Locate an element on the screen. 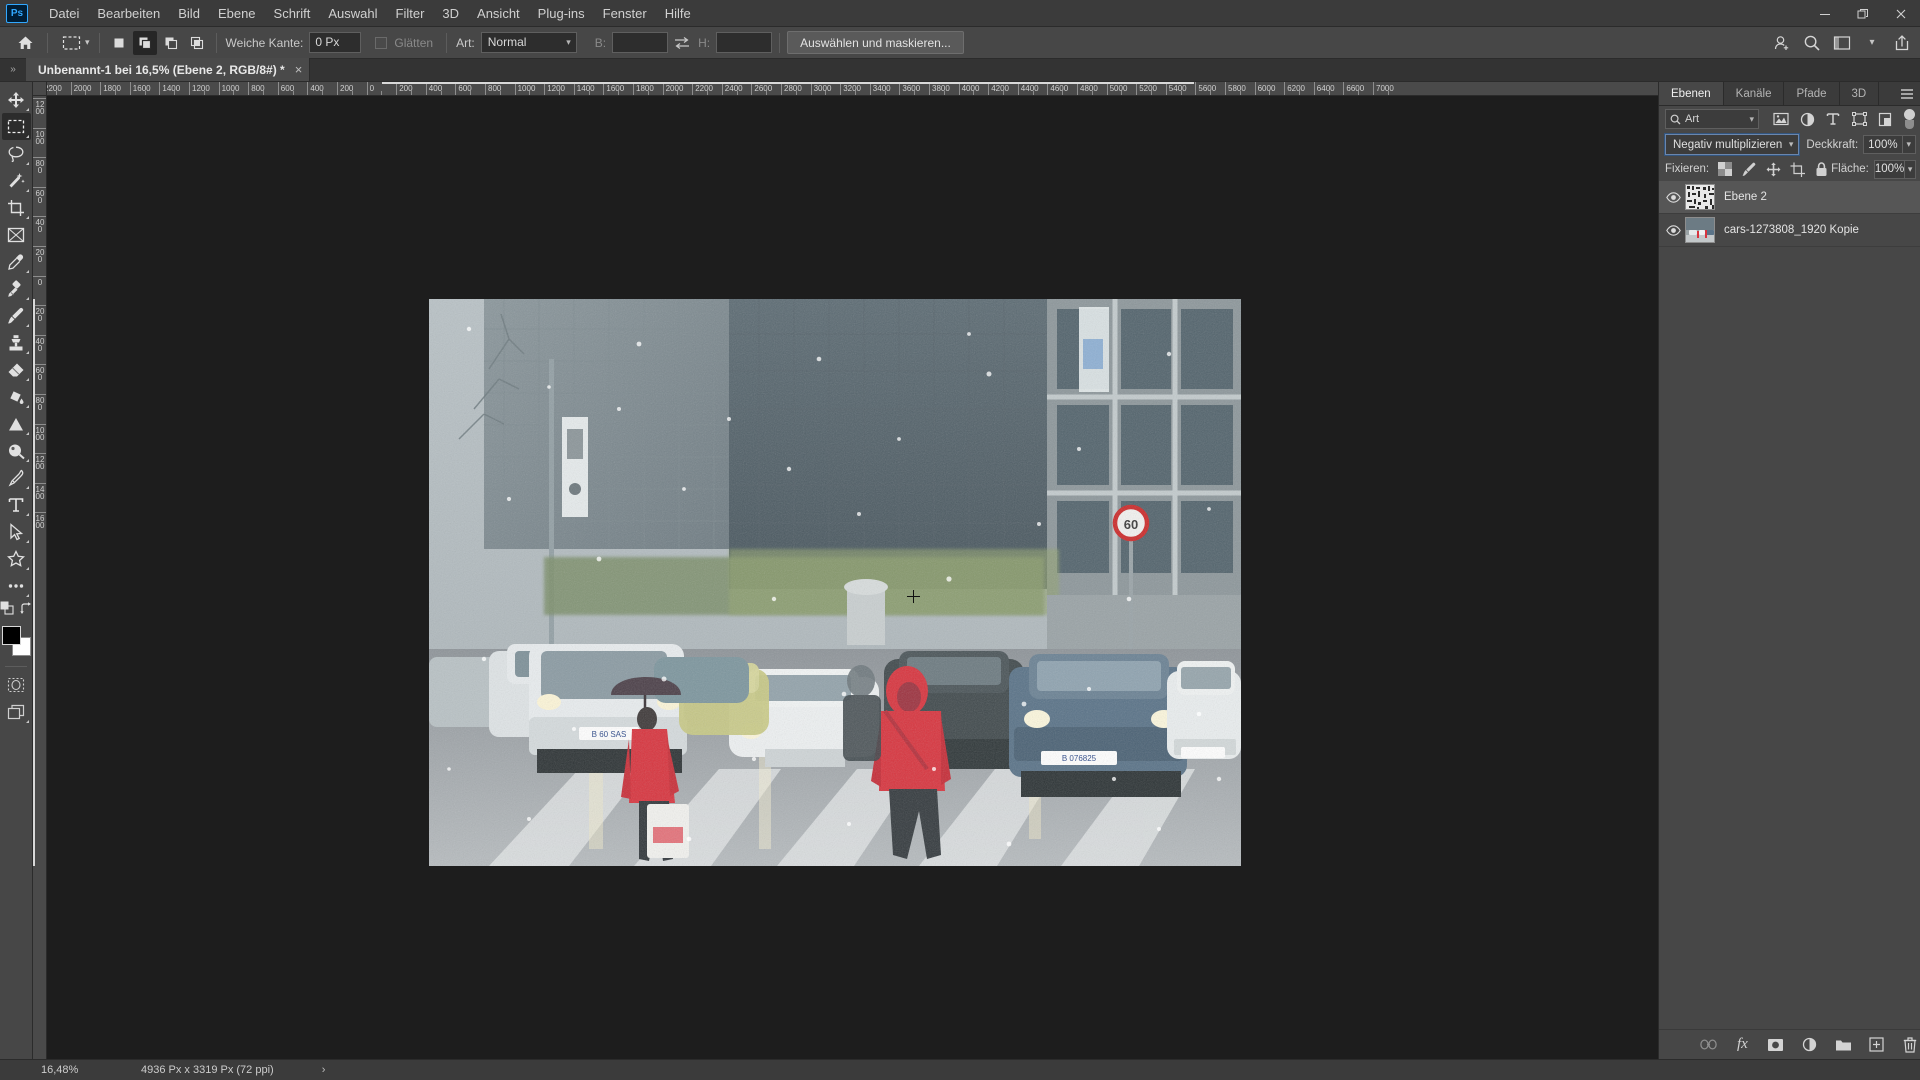 The image size is (1920, 1080). frame-tool is located at coordinates (16, 234).